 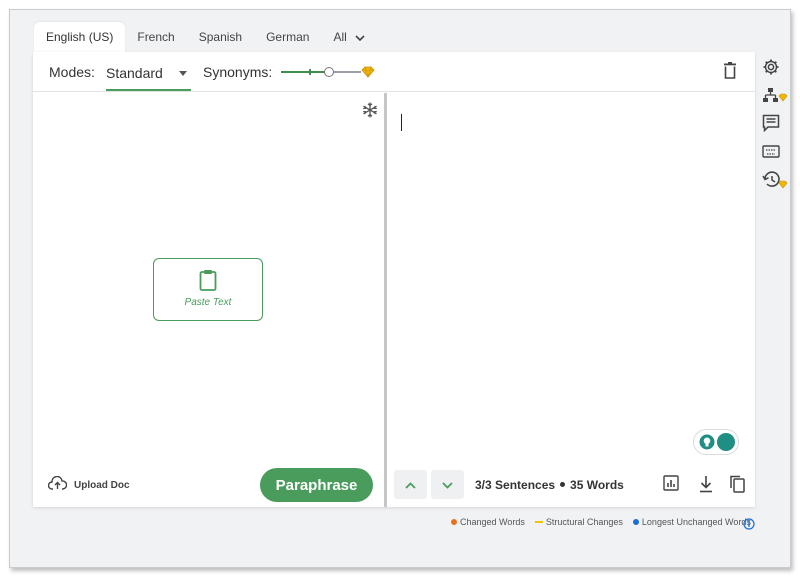 What do you see at coordinates (316, 485) in the screenshot?
I see `paraphrase-button: Paraphrase` at bounding box center [316, 485].